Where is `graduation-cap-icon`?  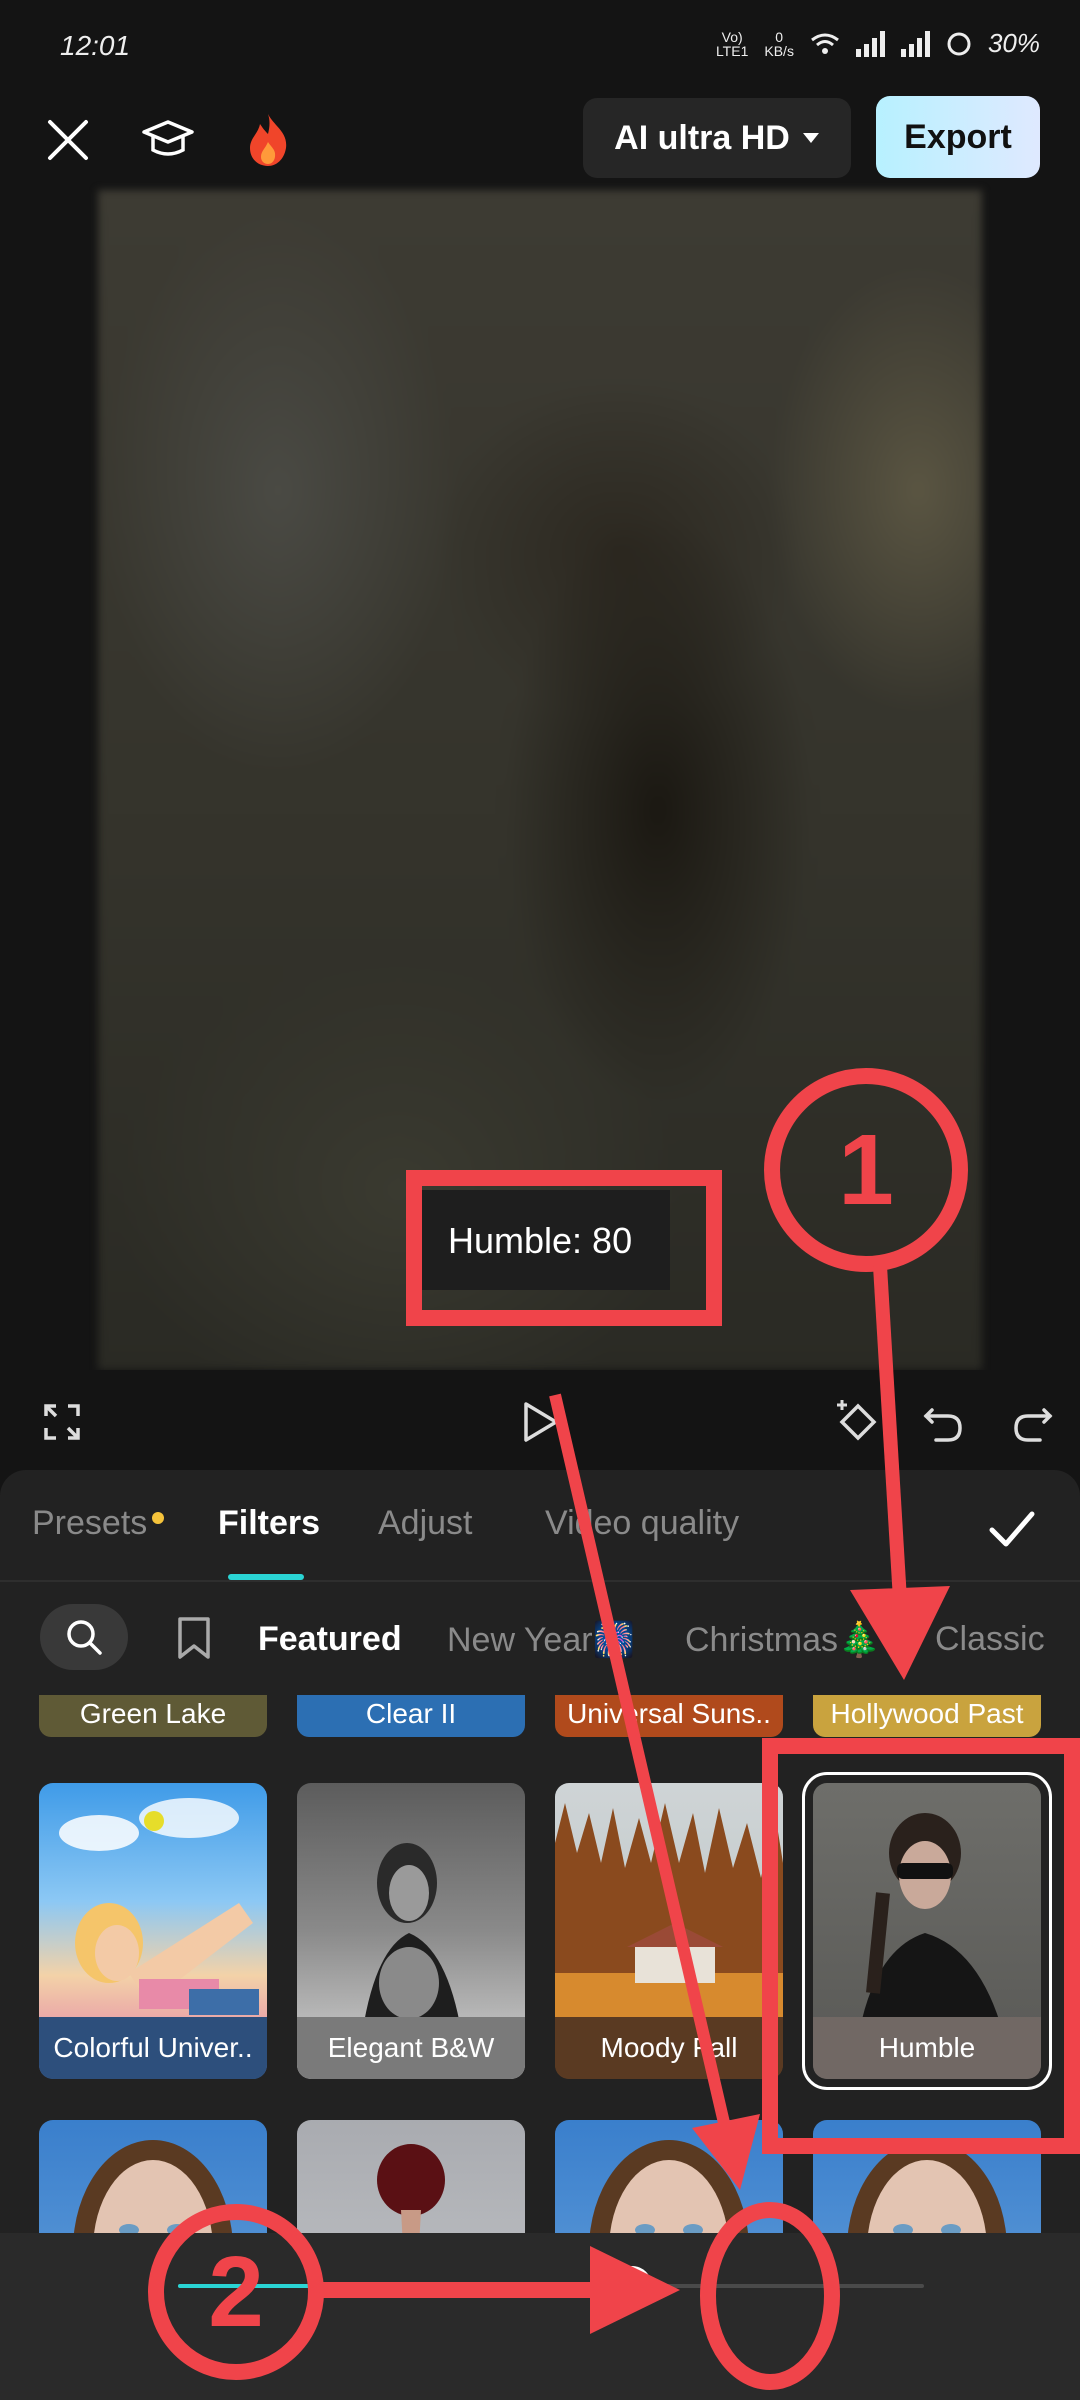 graduation-cap-icon is located at coordinates (168, 140).